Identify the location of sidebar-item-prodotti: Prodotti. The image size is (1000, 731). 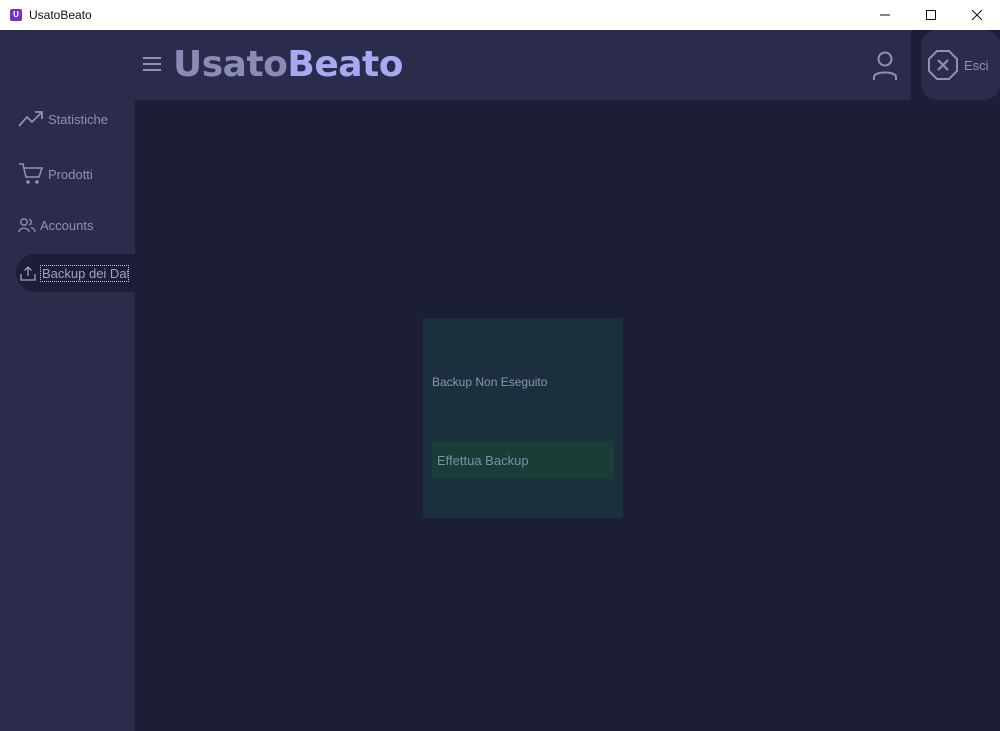
(55, 174).